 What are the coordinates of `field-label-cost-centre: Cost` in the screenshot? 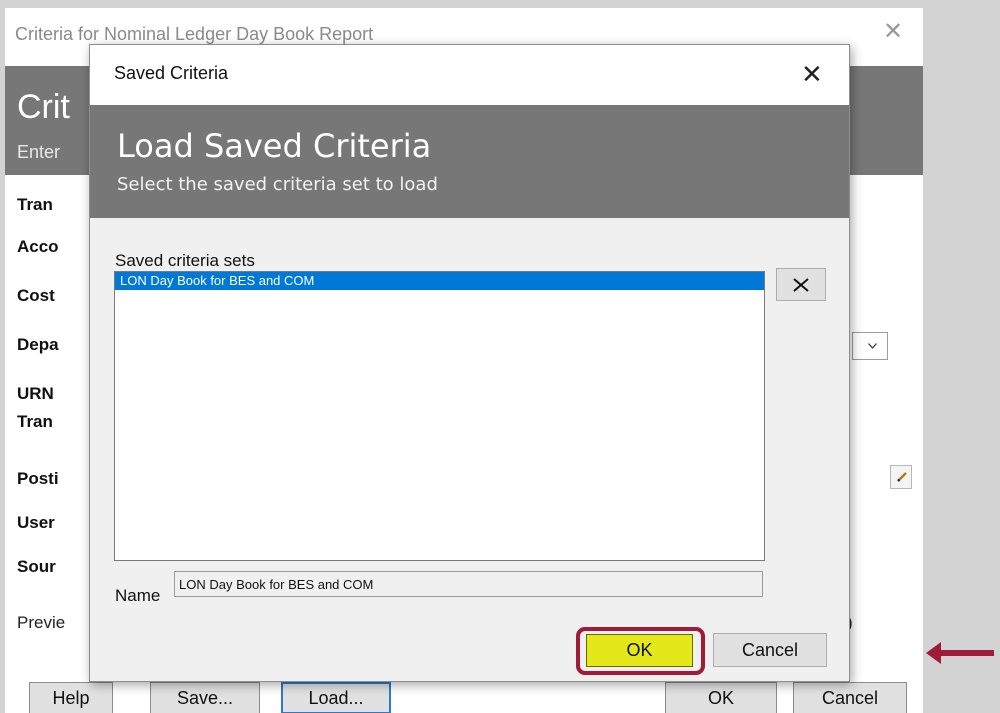 It's located at (36, 295).